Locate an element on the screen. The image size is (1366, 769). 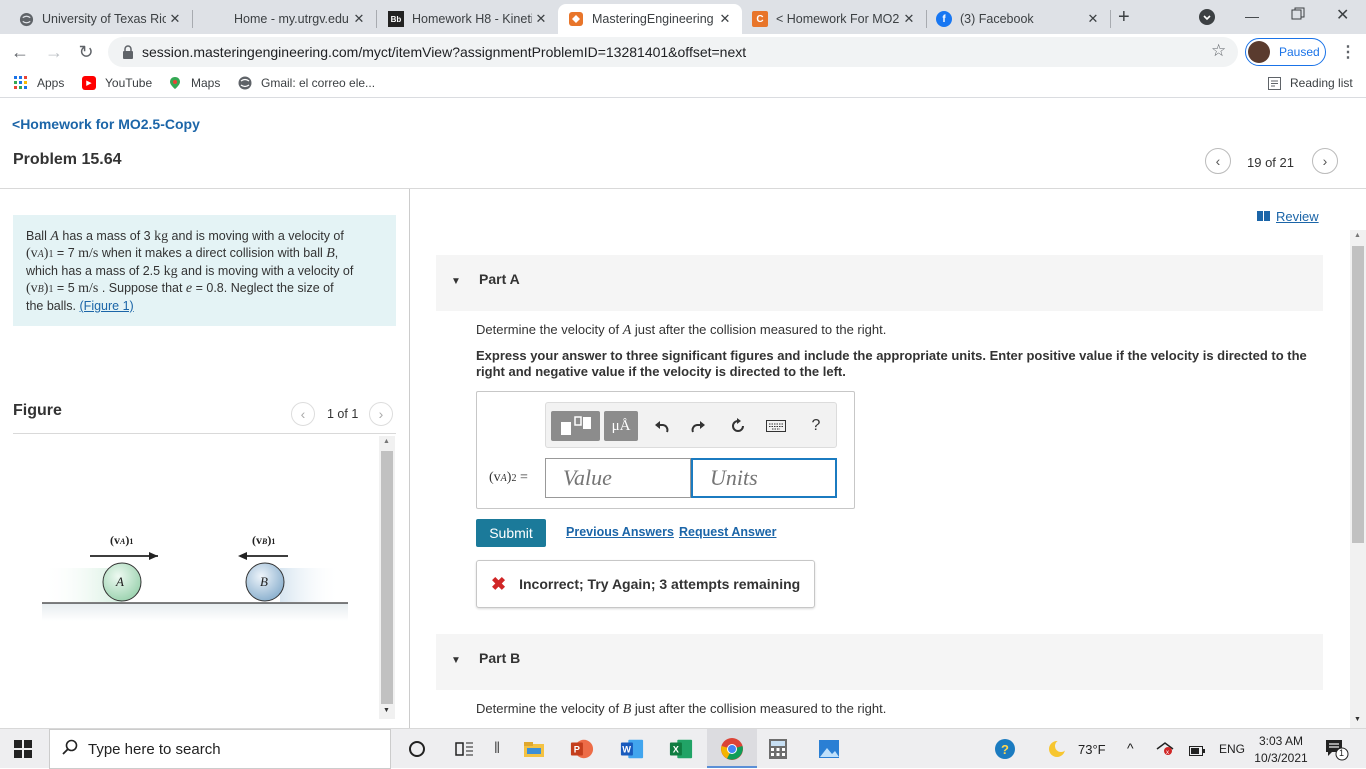
back-arrow-icon: ← is located at coordinates (20, 52).